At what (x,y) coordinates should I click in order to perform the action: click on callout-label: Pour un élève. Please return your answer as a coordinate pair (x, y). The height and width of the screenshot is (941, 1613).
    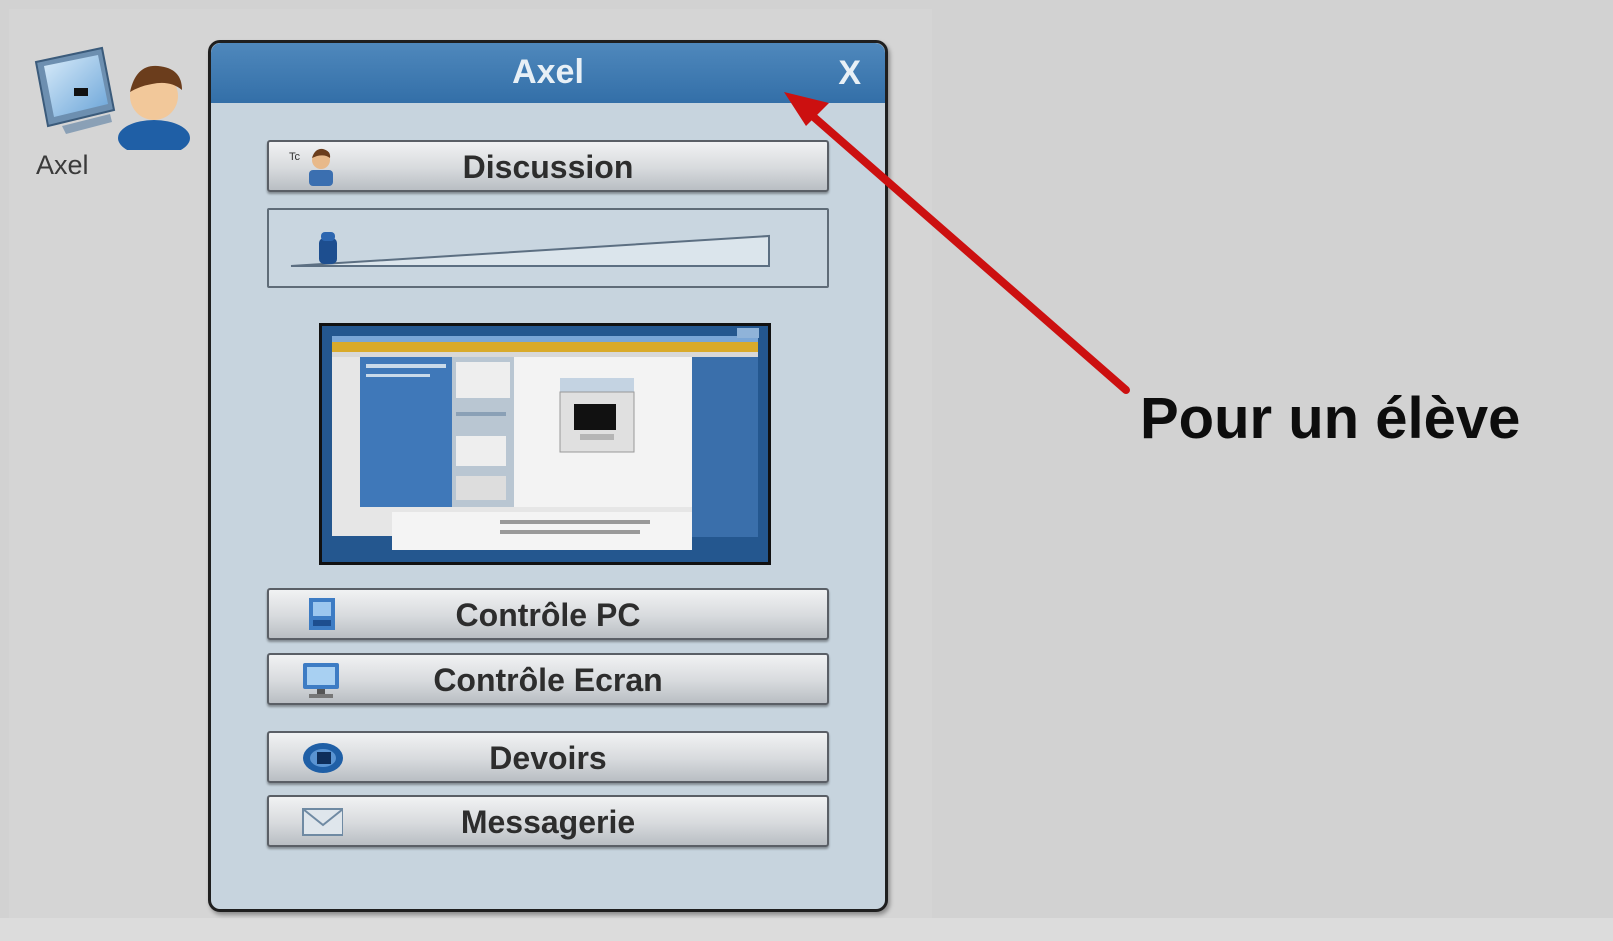
    Looking at the image, I should click on (1330, 418).